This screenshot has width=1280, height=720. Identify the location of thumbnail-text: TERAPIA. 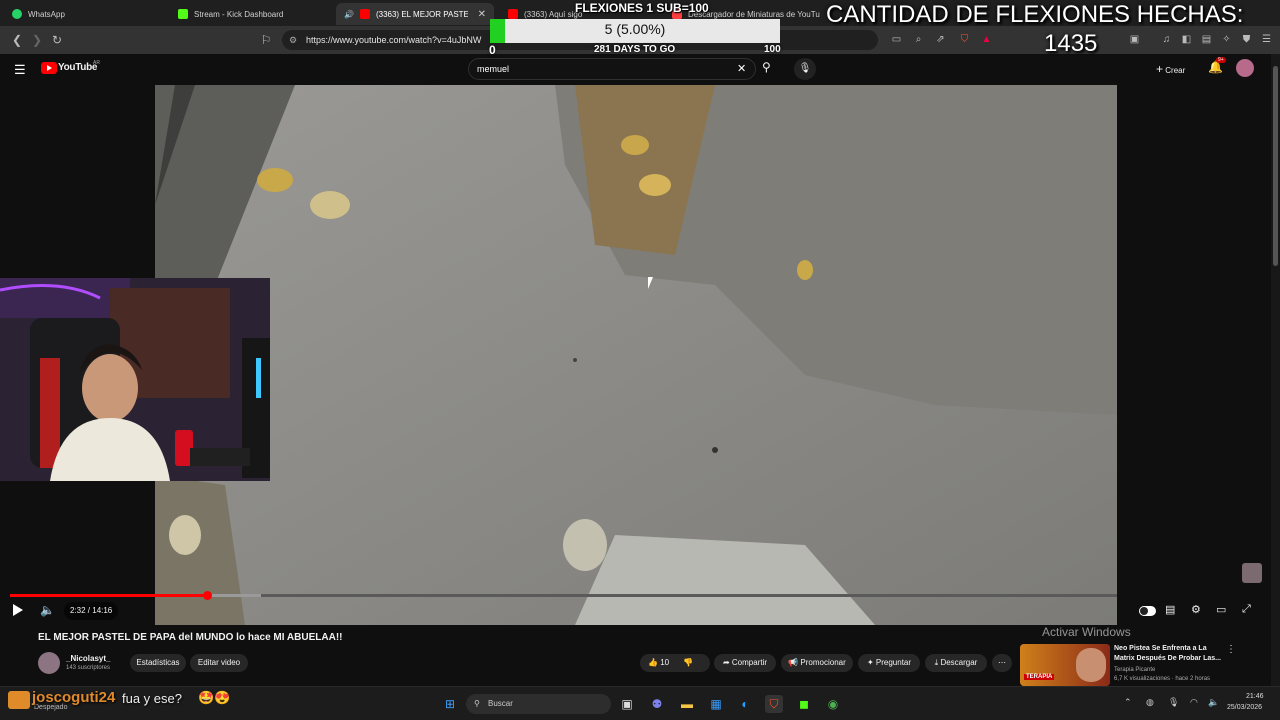
(1039, 677).